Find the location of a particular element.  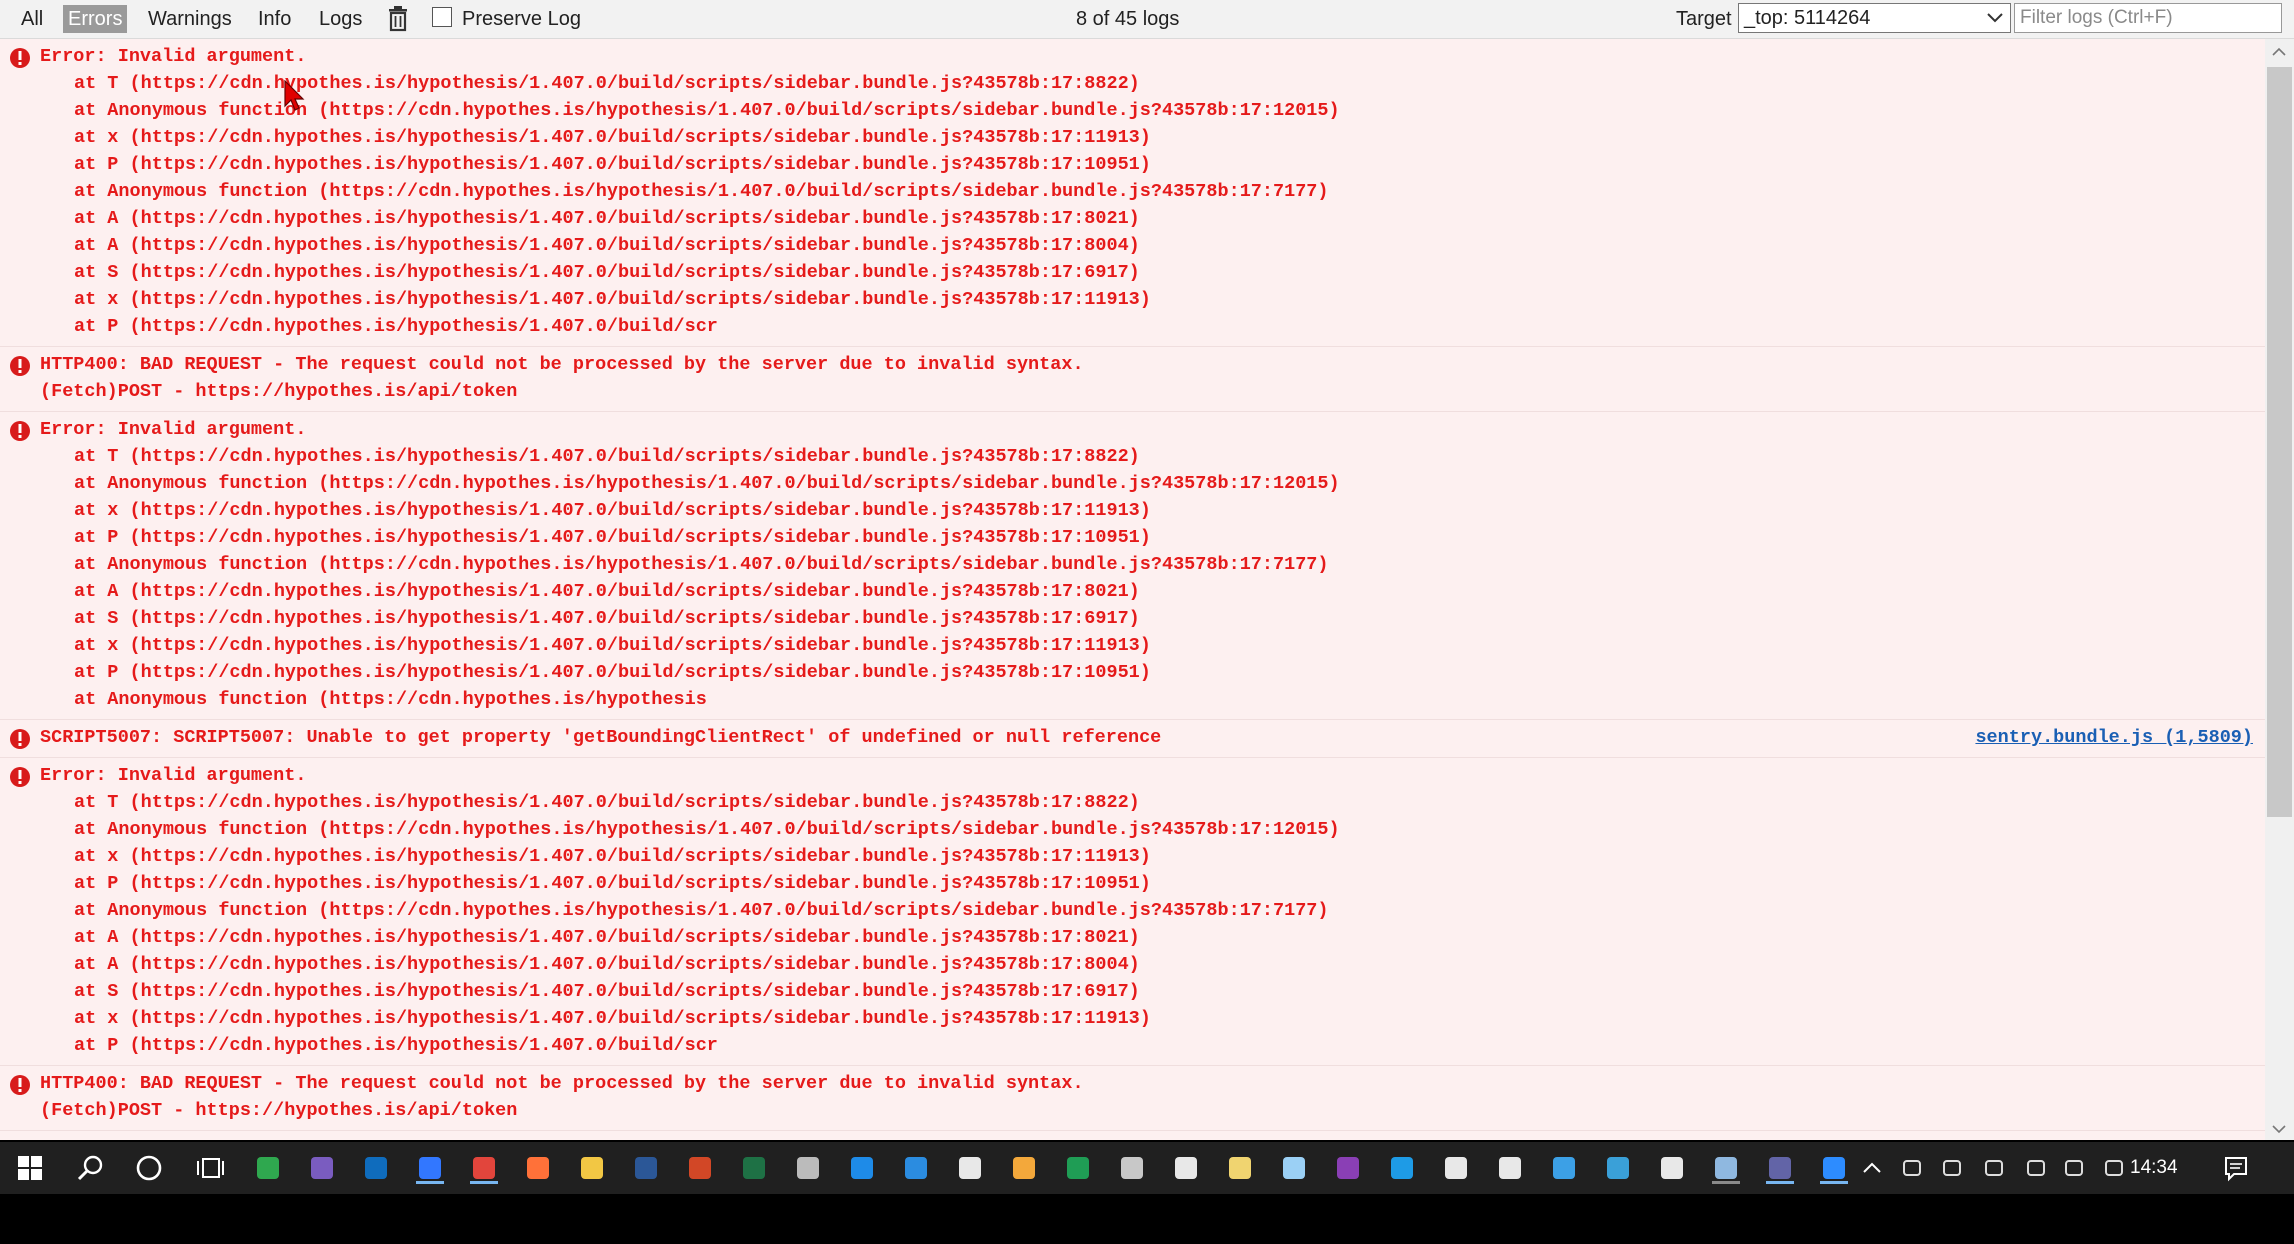

log-message: Error: Invalid argument. is located at coordinates (173, 56).